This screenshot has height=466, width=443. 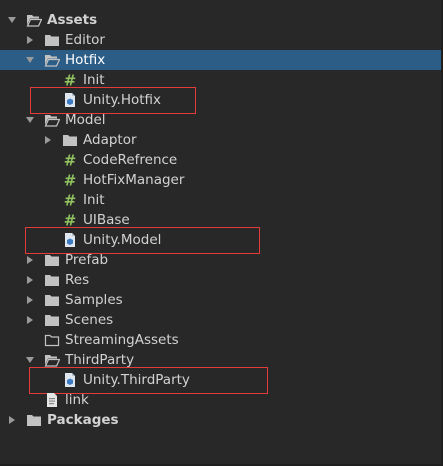 I want to click on tree-item-label: Res, so click(x=77, y=280).